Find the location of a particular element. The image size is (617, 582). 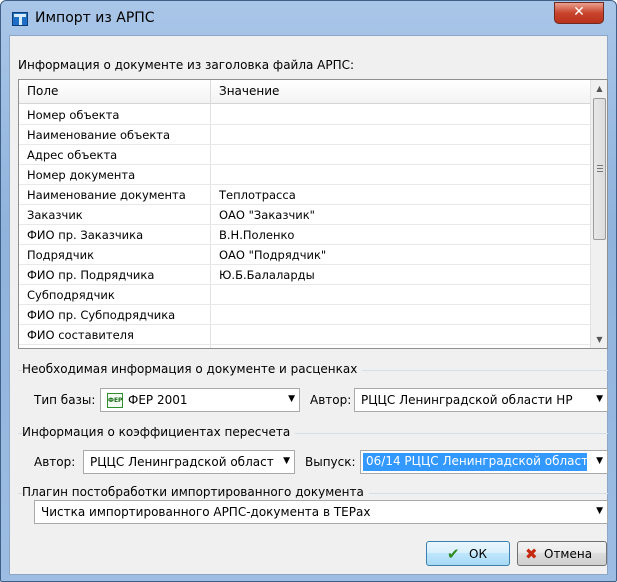

table-row: Субподрядчик is located at coordinates (304, 295).